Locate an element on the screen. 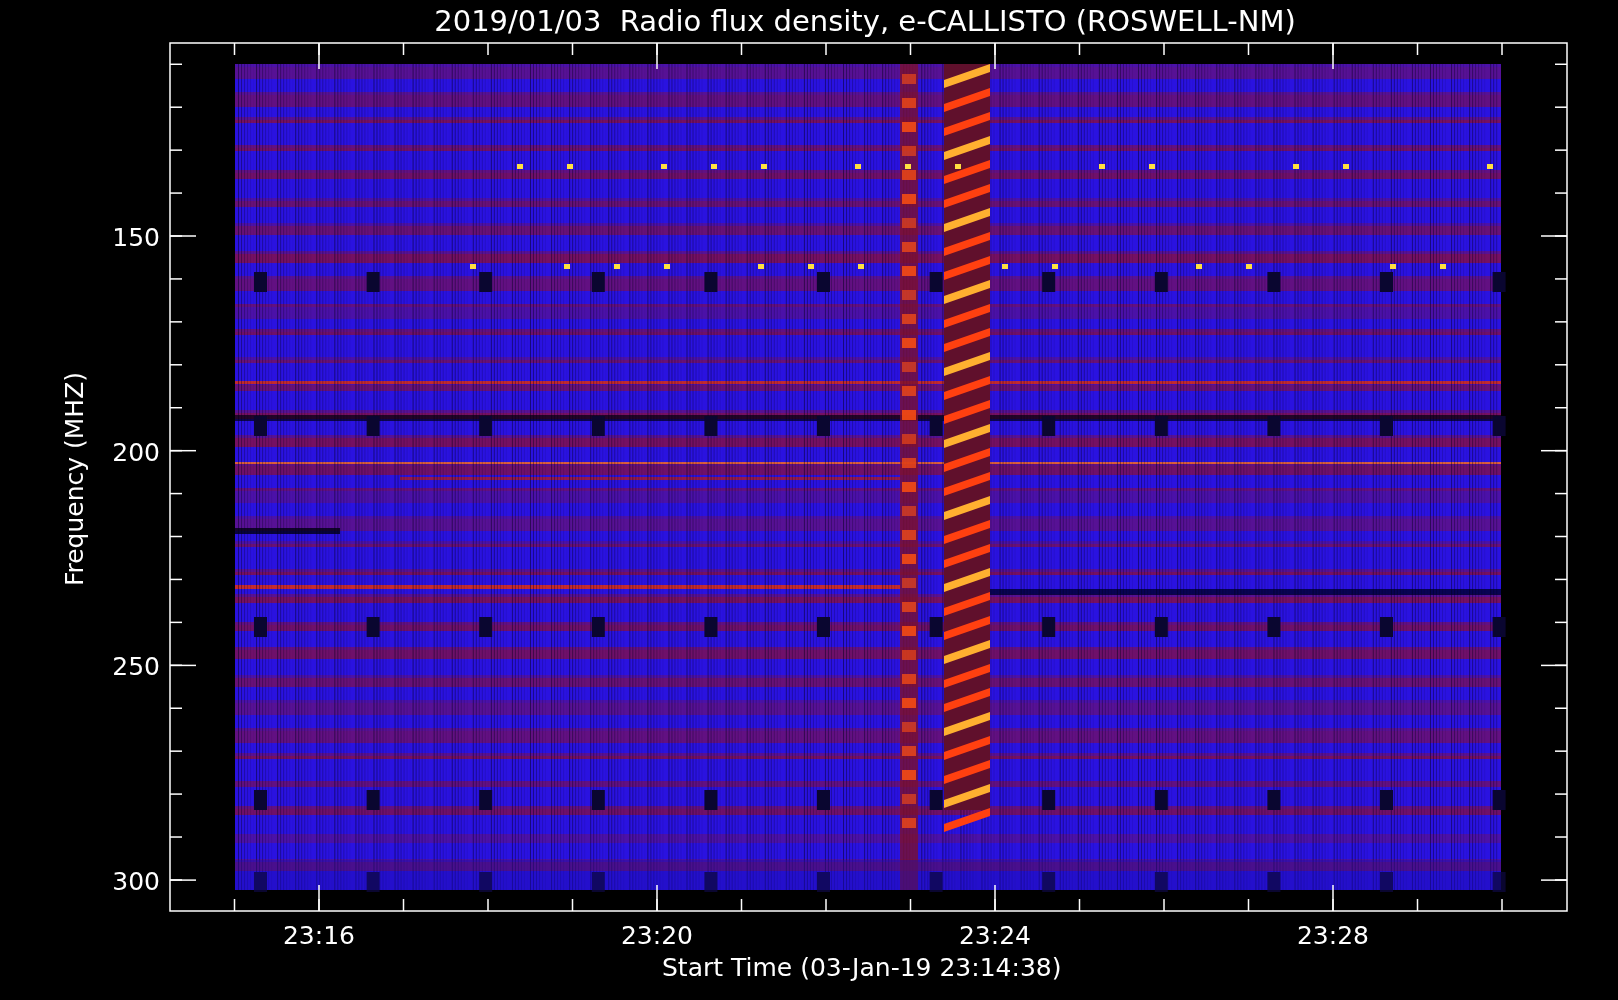  chart-title: 2019/01/03 Radio flux density, e-CALLISTO (ROSWELL-NM) is located at coordinates (865, 21).